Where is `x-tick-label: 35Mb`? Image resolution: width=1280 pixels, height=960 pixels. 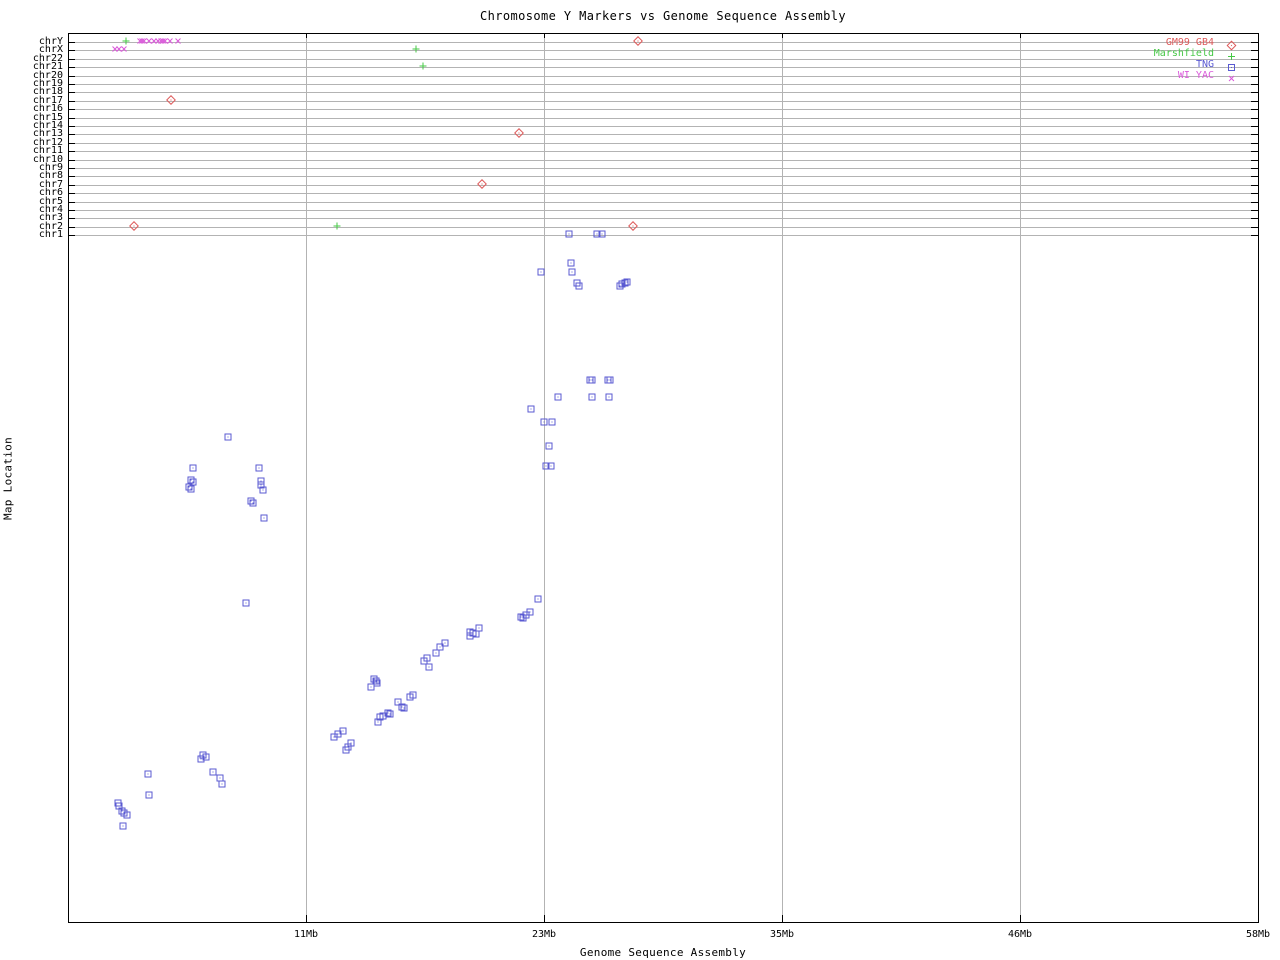 x-tick-label: 35Mb is located at coordinates (782, 934).